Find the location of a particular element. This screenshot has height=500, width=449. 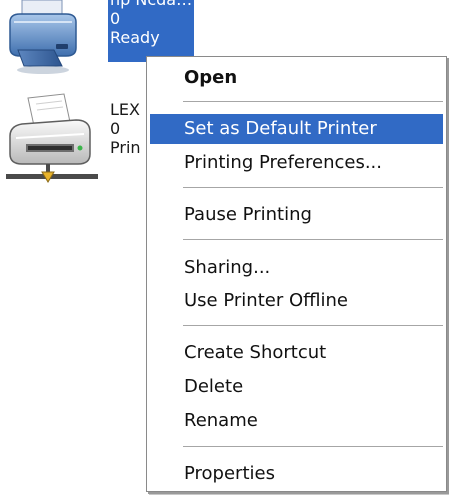

menu-item-rename: Rename is located at coordinates (296, 421).